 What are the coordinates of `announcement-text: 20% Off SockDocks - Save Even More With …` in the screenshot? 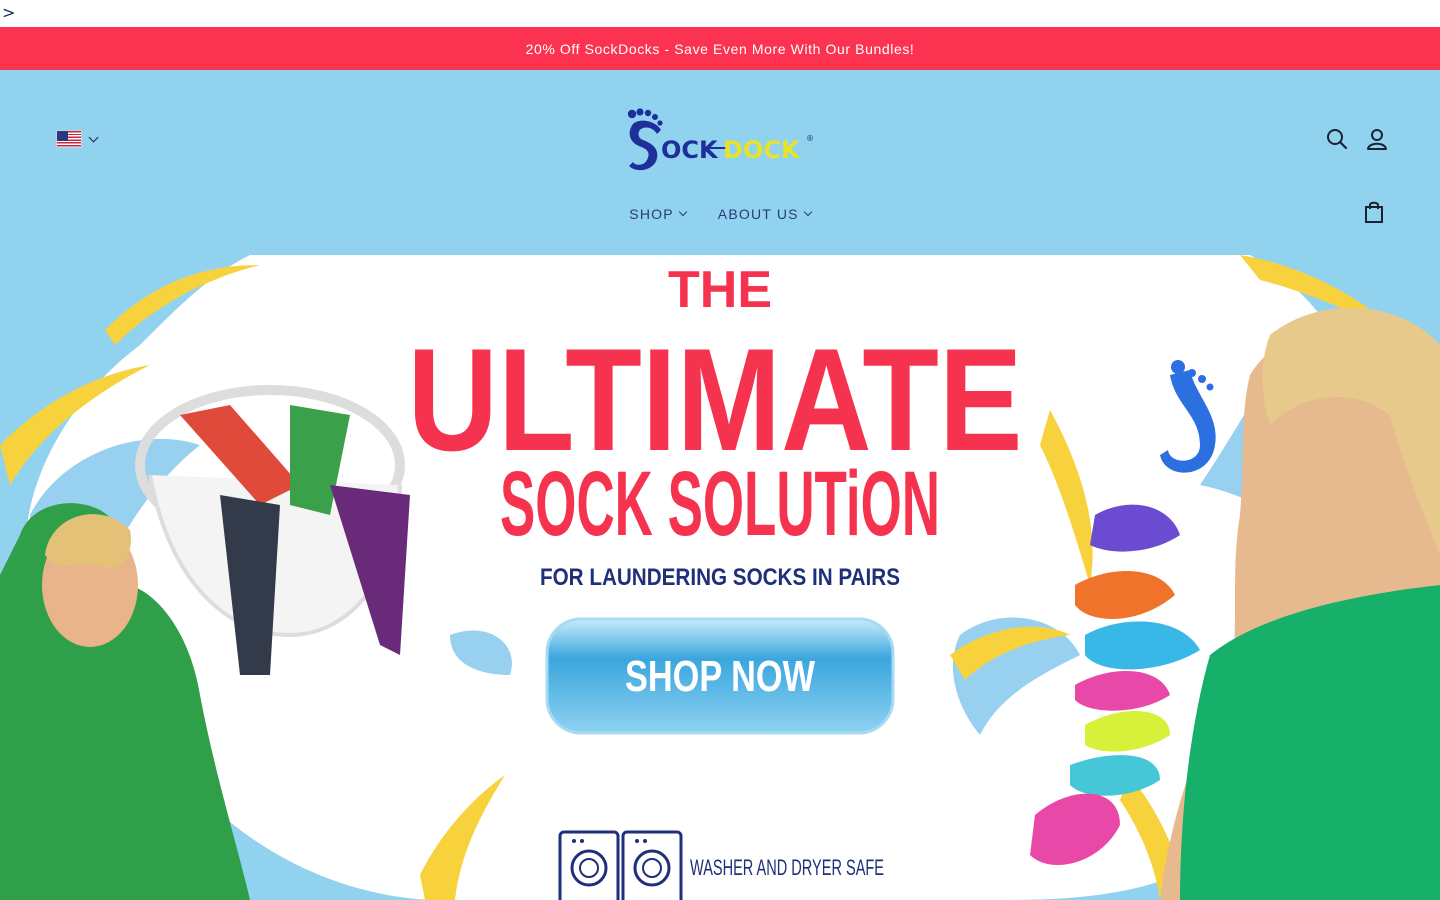 It's located at (720, 48).